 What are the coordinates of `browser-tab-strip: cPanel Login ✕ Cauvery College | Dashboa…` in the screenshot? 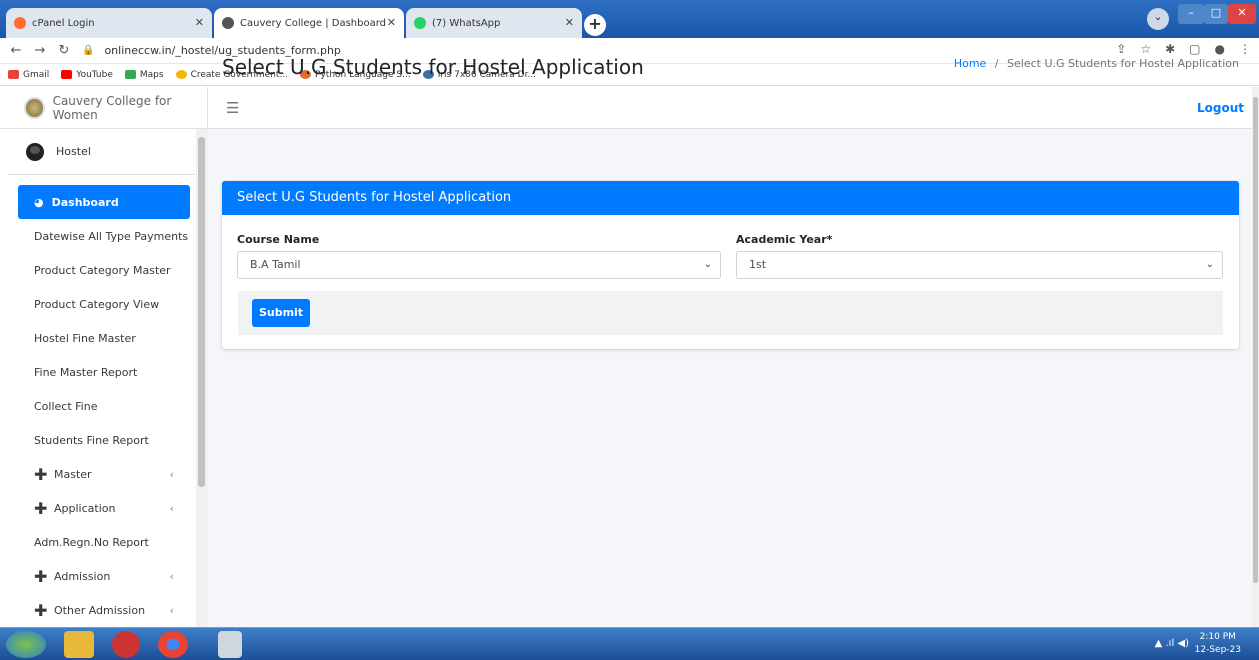 It's located at (629, 19).